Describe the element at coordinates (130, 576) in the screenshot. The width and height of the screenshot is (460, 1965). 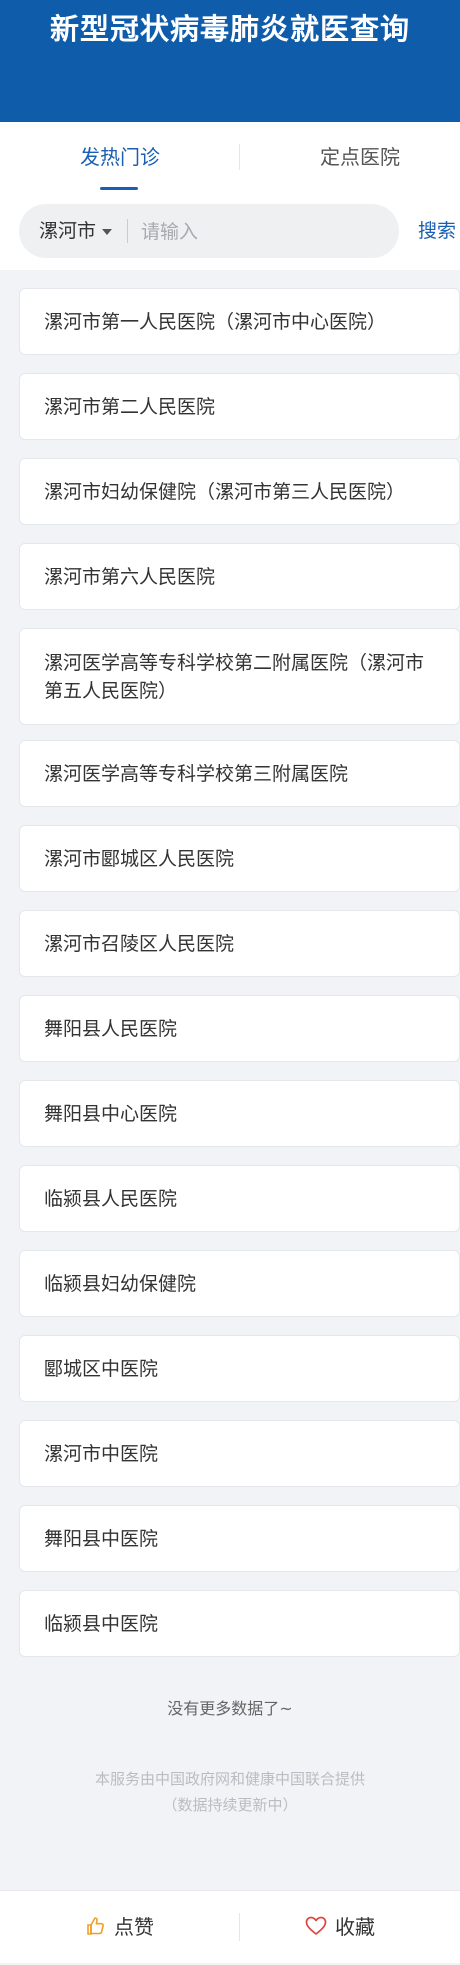
I see `hospital-name: 漯河市第六人民医院` at that location.